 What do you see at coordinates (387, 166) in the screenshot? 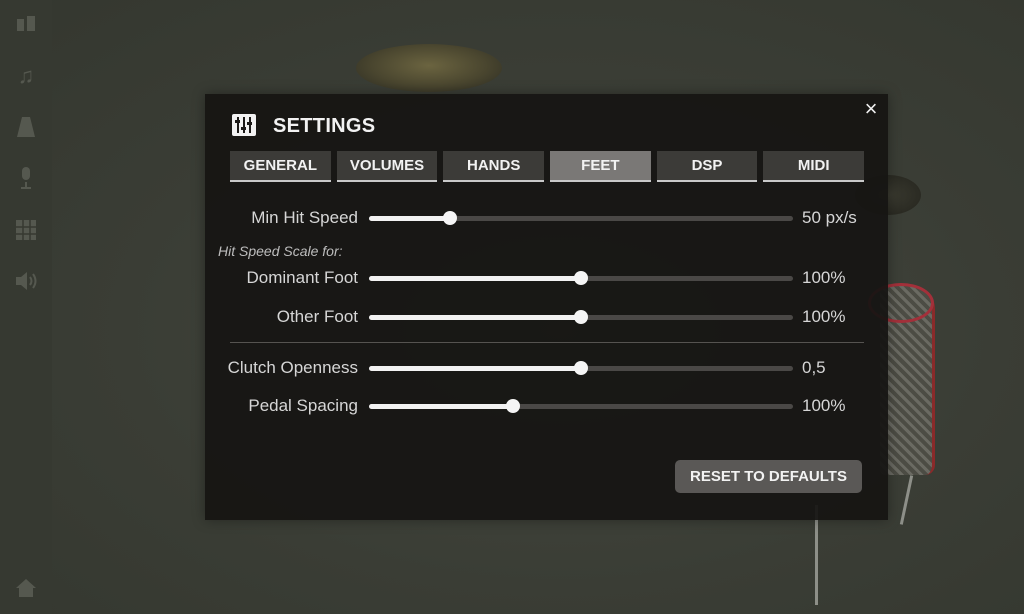
I see `tab-volumes: VOLUMES` at bounding box center [387, 166].